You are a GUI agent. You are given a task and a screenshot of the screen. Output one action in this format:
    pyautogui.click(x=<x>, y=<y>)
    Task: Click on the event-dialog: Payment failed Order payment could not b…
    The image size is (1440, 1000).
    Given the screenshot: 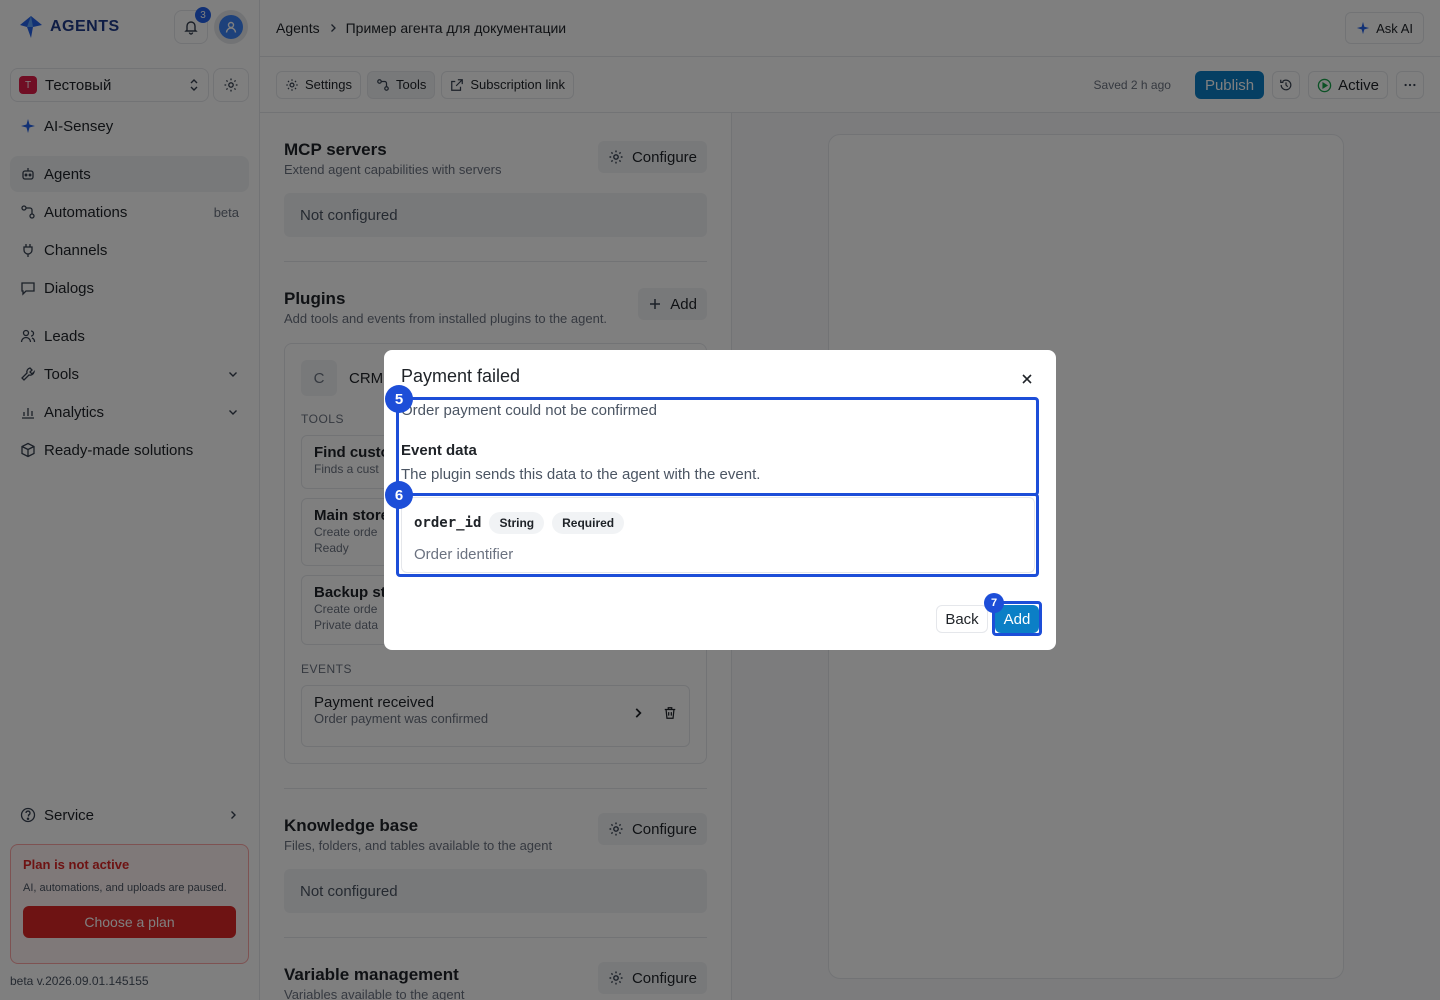 What is the action you would take?
    pyautogui.click(x=720, y=500)
    